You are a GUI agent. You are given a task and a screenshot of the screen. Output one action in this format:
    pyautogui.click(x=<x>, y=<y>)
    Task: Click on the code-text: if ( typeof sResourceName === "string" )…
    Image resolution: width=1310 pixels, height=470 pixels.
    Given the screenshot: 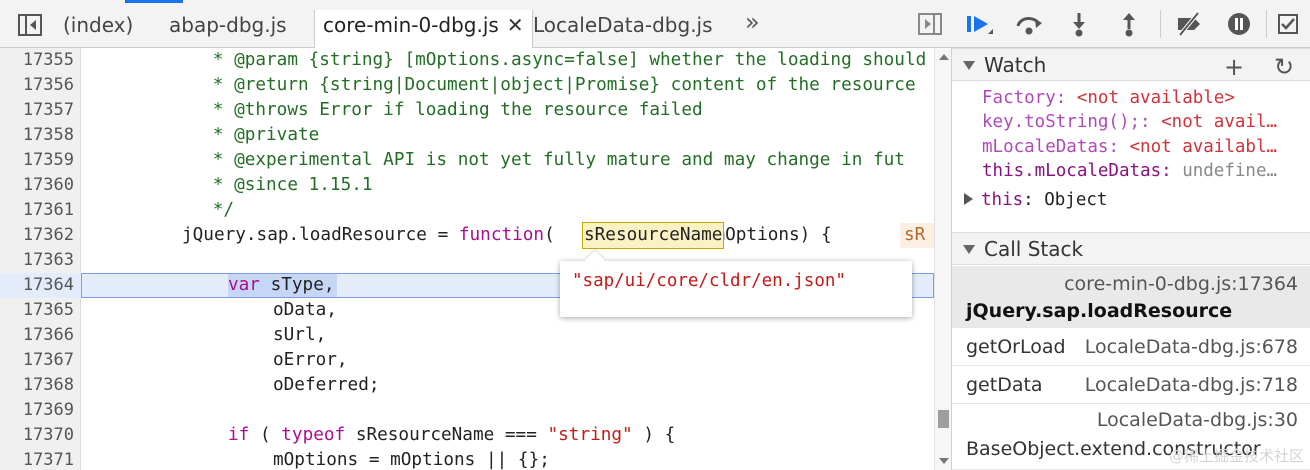 What is the action you would take?
    pyautogui.click(x=452, y=435)
    